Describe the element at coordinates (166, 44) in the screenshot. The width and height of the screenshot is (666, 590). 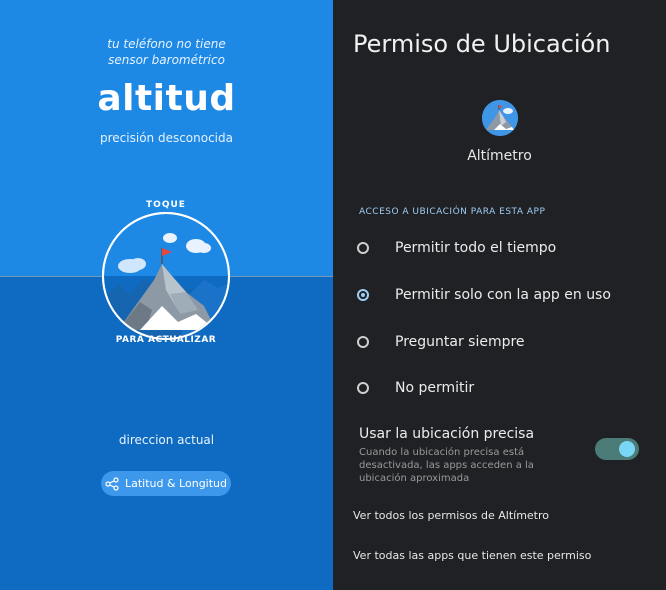
I see `sensor-notice-line1: tu teléfono no tiene` at that location.